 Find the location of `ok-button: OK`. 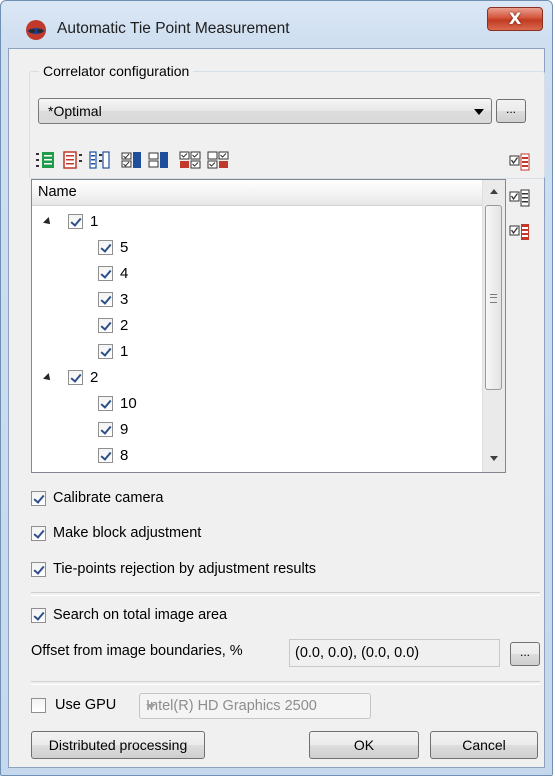

ok-button: OK is located at coordinates (364, 745).